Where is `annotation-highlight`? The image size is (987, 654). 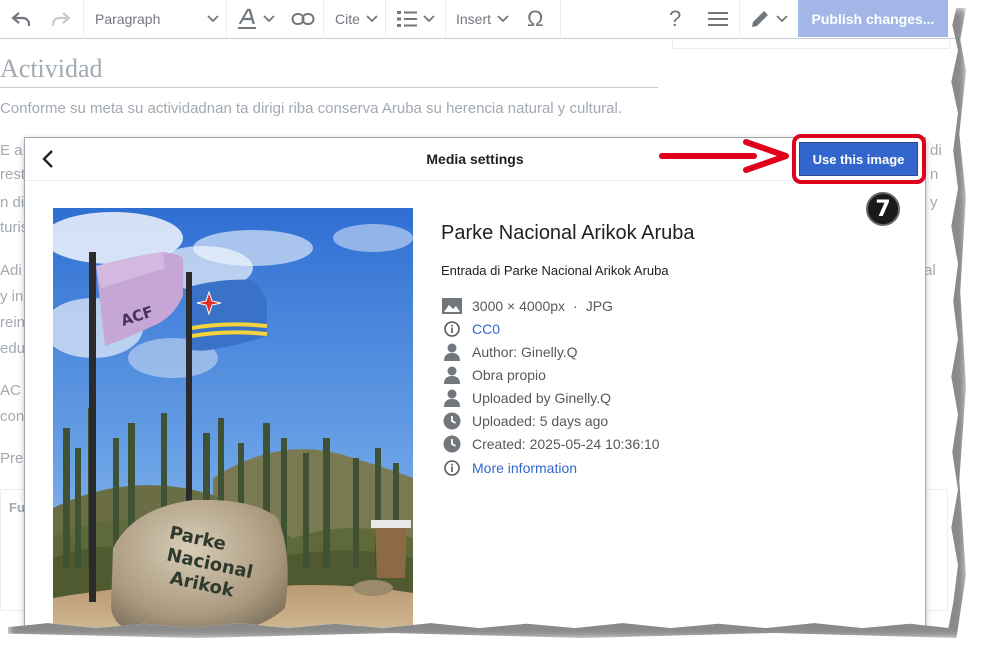
annotation-highlight is located at coordinates (859, 159).